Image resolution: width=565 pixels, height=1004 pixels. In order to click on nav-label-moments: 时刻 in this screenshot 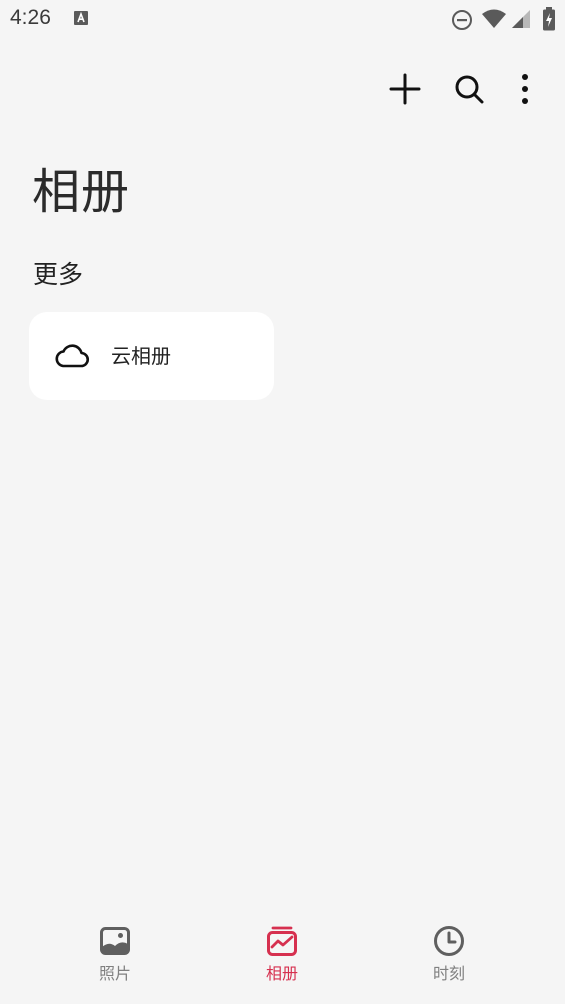, I will do `click(448, 973)`.